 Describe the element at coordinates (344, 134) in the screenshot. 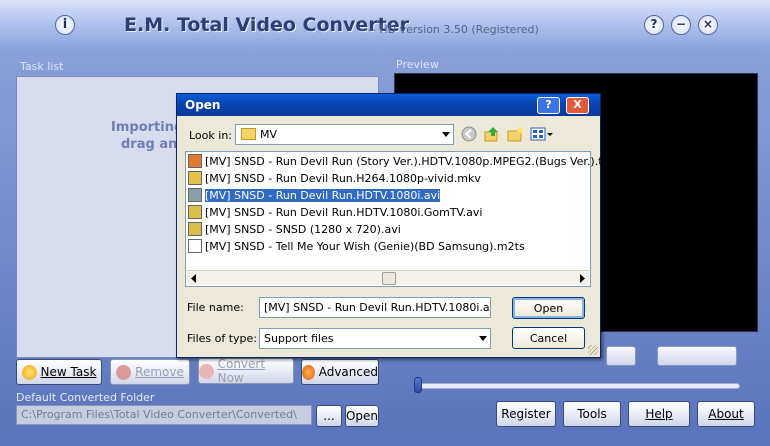

I see `look-in-select: MV` at that location.